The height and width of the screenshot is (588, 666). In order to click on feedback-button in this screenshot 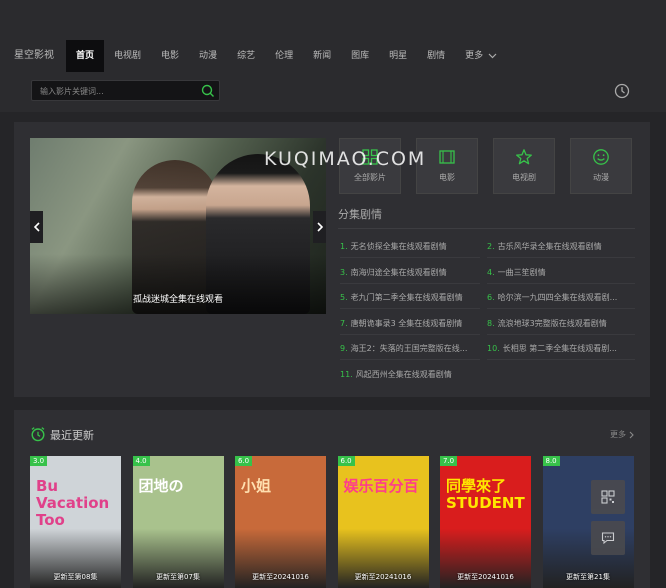, I will do `click(608, 538)`.